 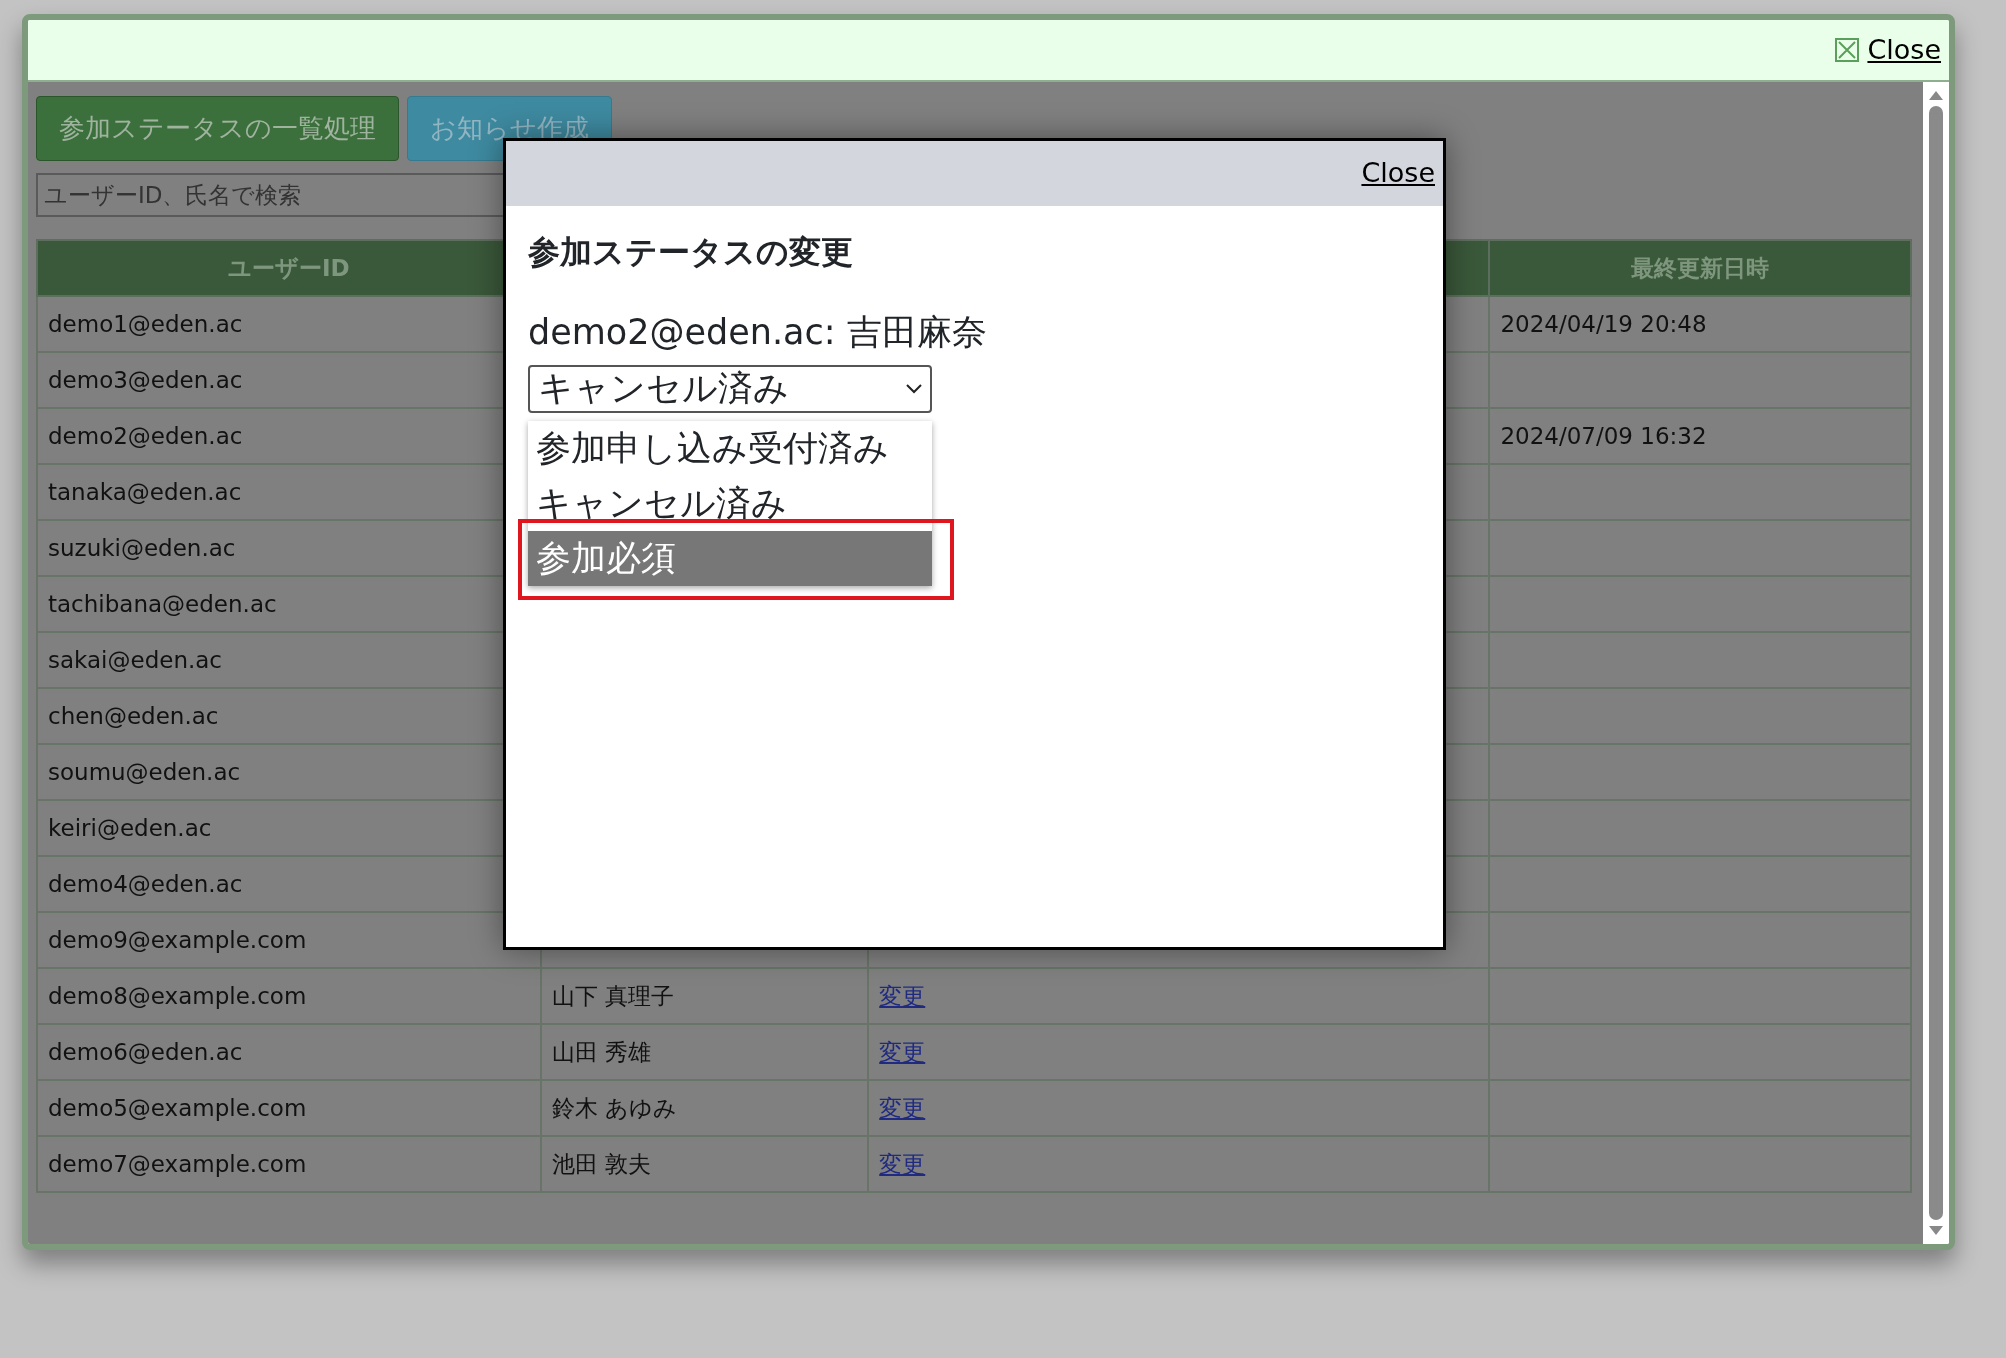 I want to click on table-cell: 2024/07/09 16:32, so click(x=1700, y=436).